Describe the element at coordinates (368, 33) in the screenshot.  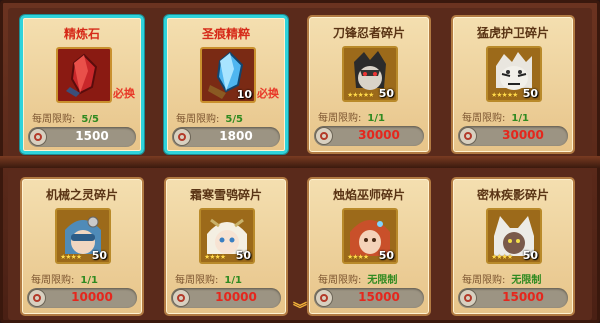
I see `item-name: 刀锋忍者碎片` at that location.